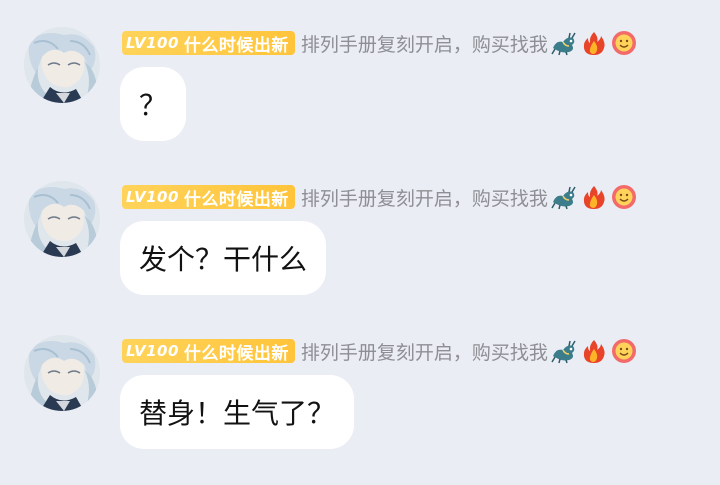 The width and height of the screenshot is (720, 485). Describe the element at coordinates (223, 258) in the screenshot. I see `message-bubble: 发个？干什么` at that location.